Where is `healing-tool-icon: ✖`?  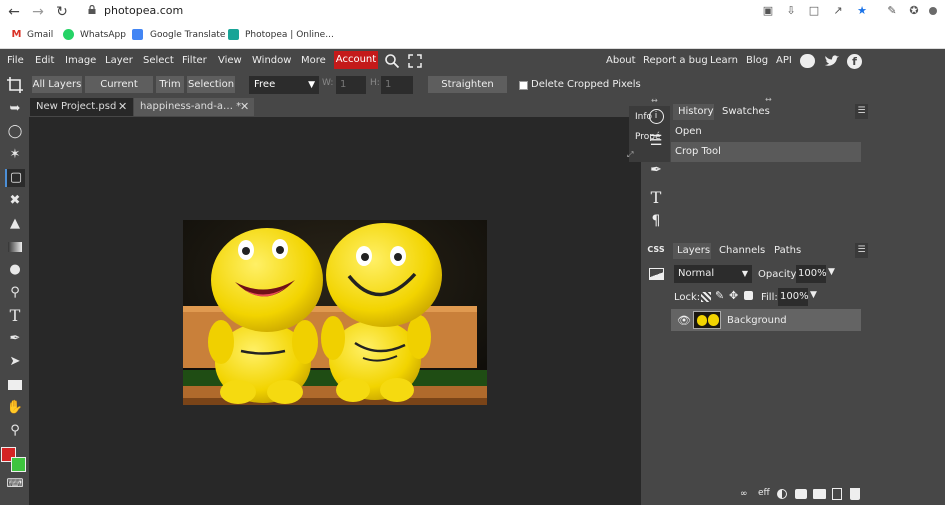 healing-tool-icon: ✖ is located at coordinates (15, 201).